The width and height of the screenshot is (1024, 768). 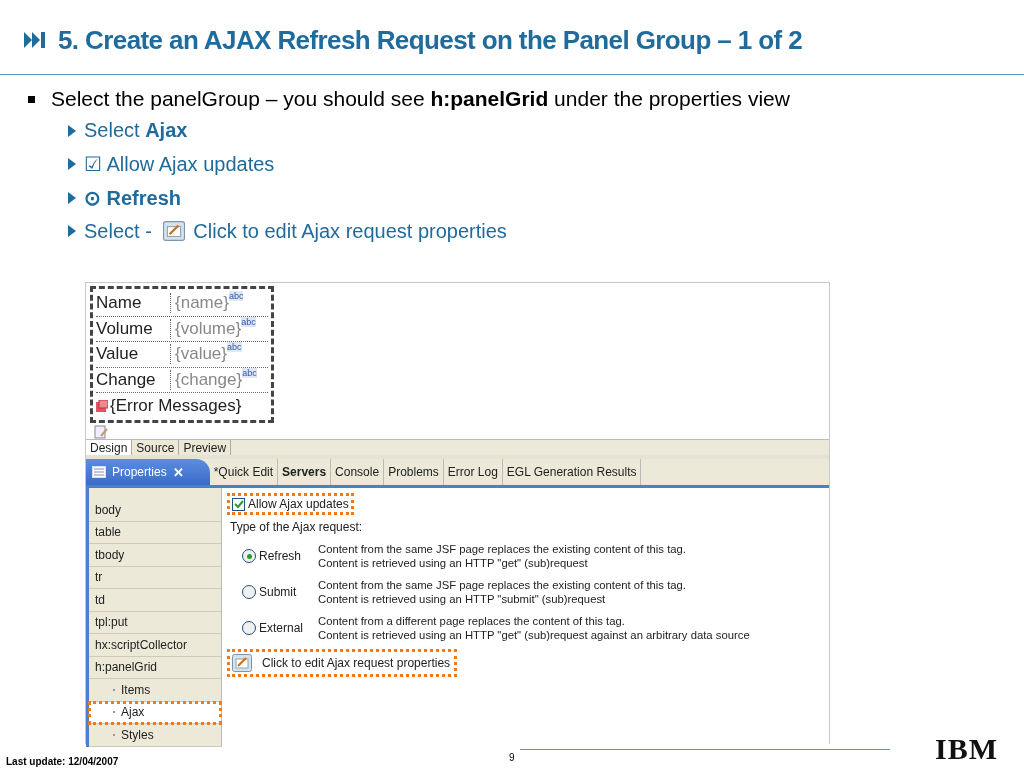 What do you see at coordinates (155, 577) in the screenshot?
I see `tree-item: tr` at bounding box center [155, 577].